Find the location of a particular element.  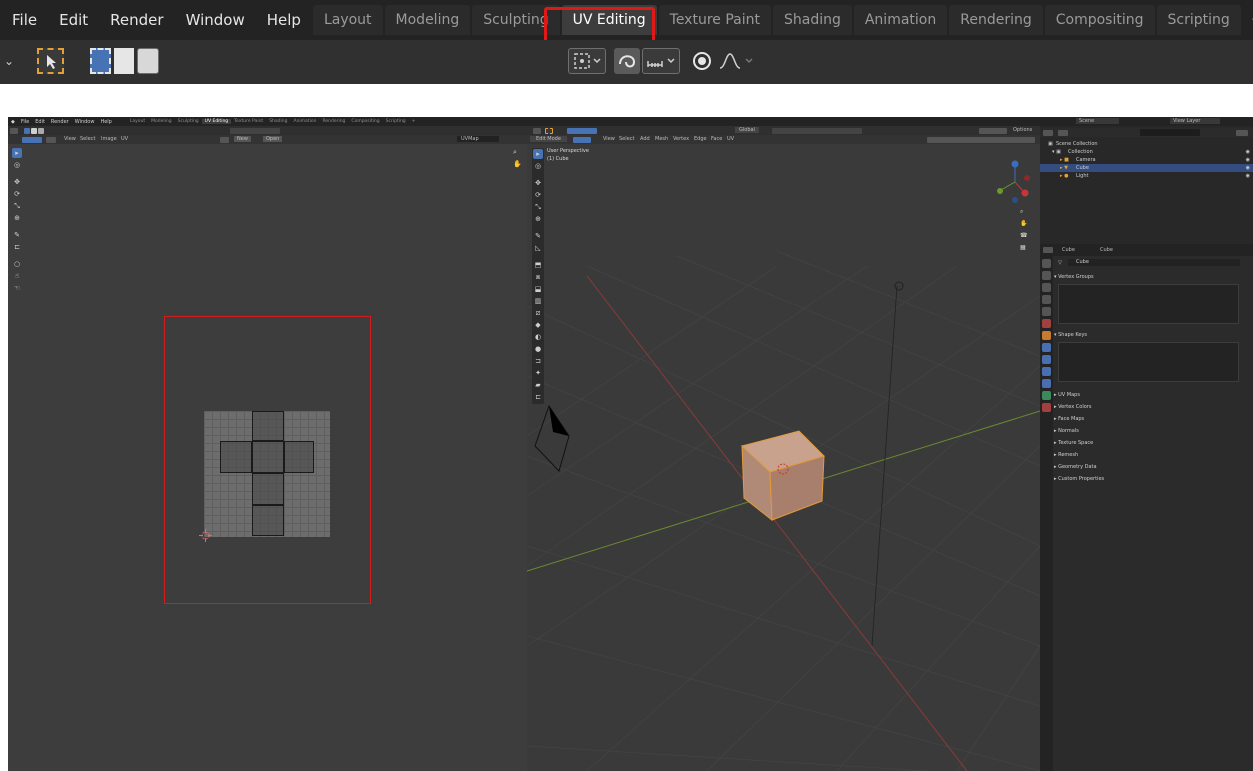

tab-modeling: Modeling is located at coordinates (427, 20).